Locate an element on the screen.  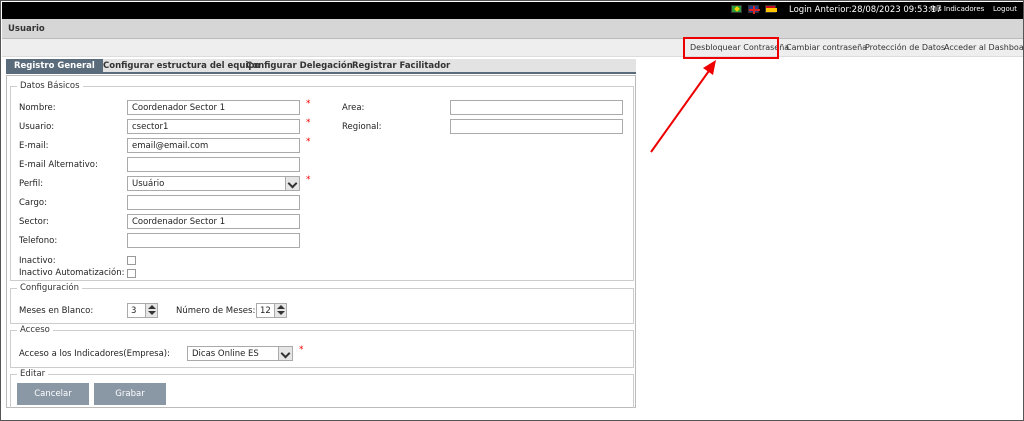
acceso-legend: Acceso is located at coordinates (35, 330).